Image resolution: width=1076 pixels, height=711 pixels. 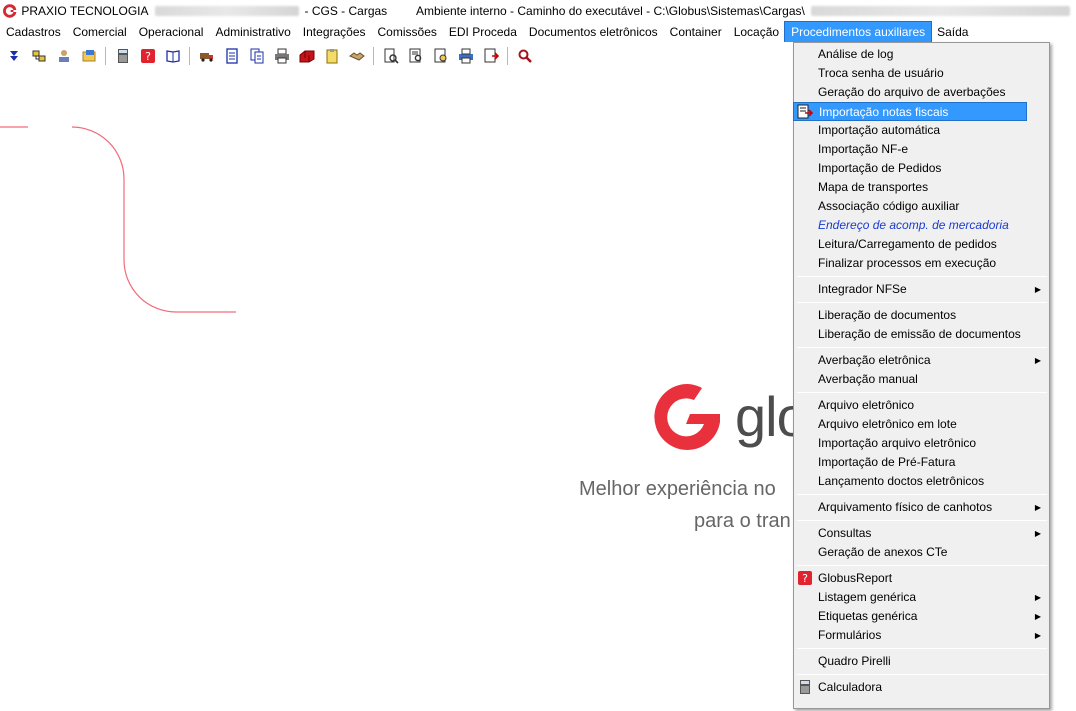 What do you see at coordinates (921, 187) in the screenshot?
I see `menu-item-mapa-transportes: Mapa de transportes` at bounding box center [921, 187].